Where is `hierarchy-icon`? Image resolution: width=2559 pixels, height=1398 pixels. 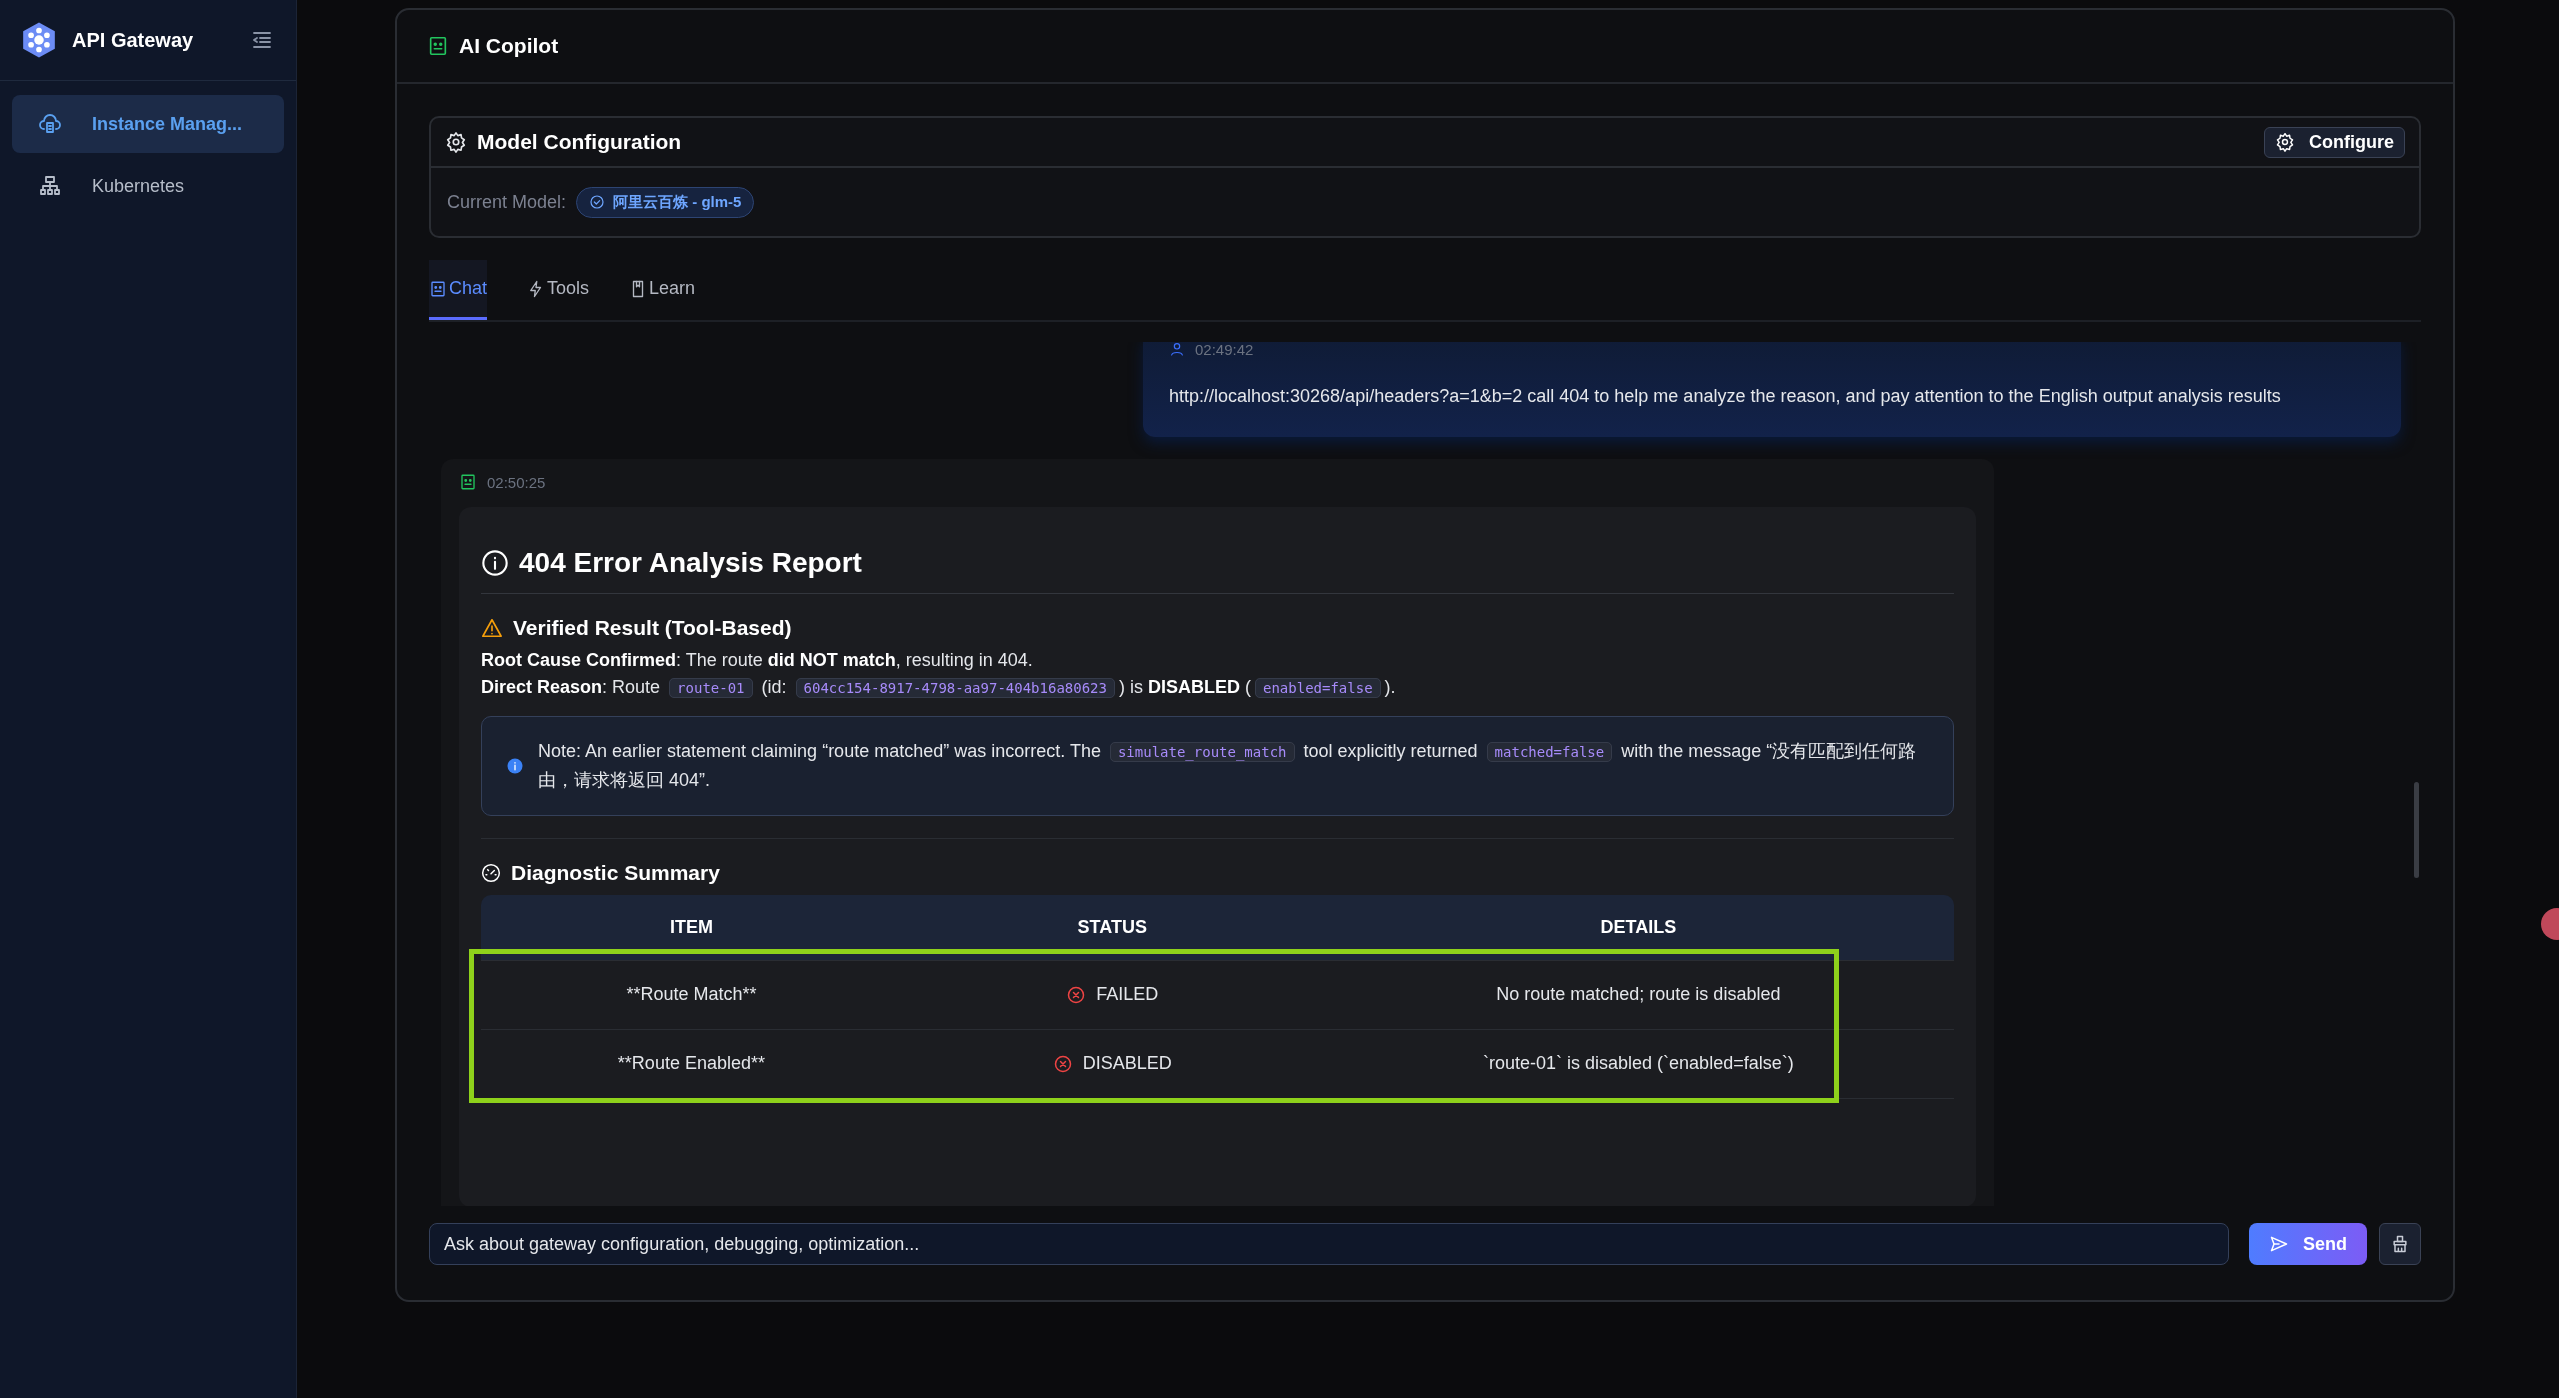 hierarchy-icon is located at coordinates (50, 186).